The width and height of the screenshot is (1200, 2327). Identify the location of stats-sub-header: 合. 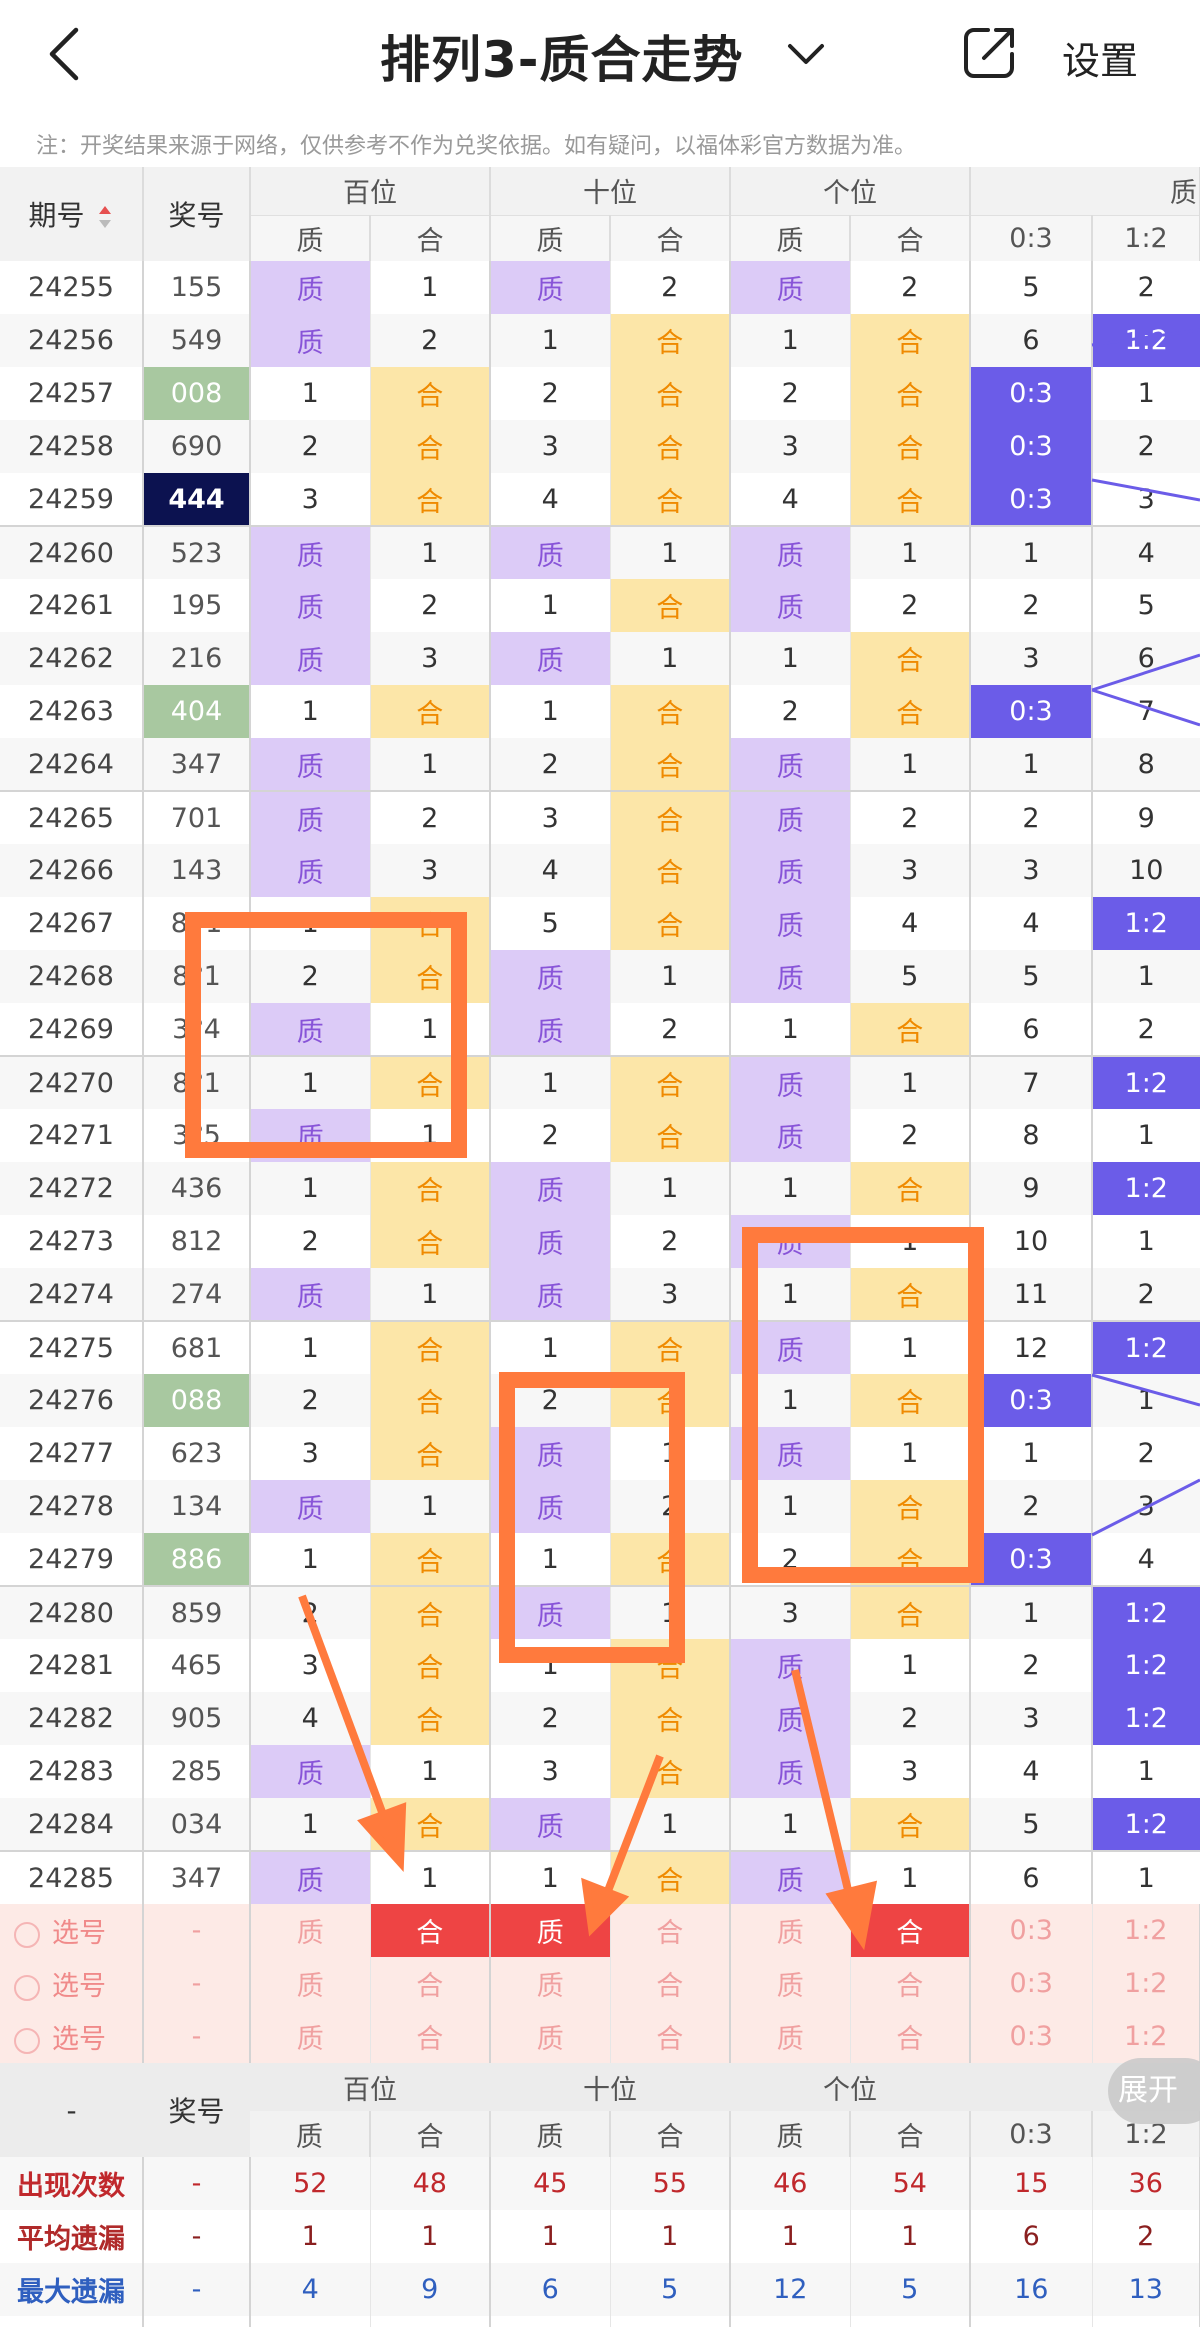
(430, 2134).